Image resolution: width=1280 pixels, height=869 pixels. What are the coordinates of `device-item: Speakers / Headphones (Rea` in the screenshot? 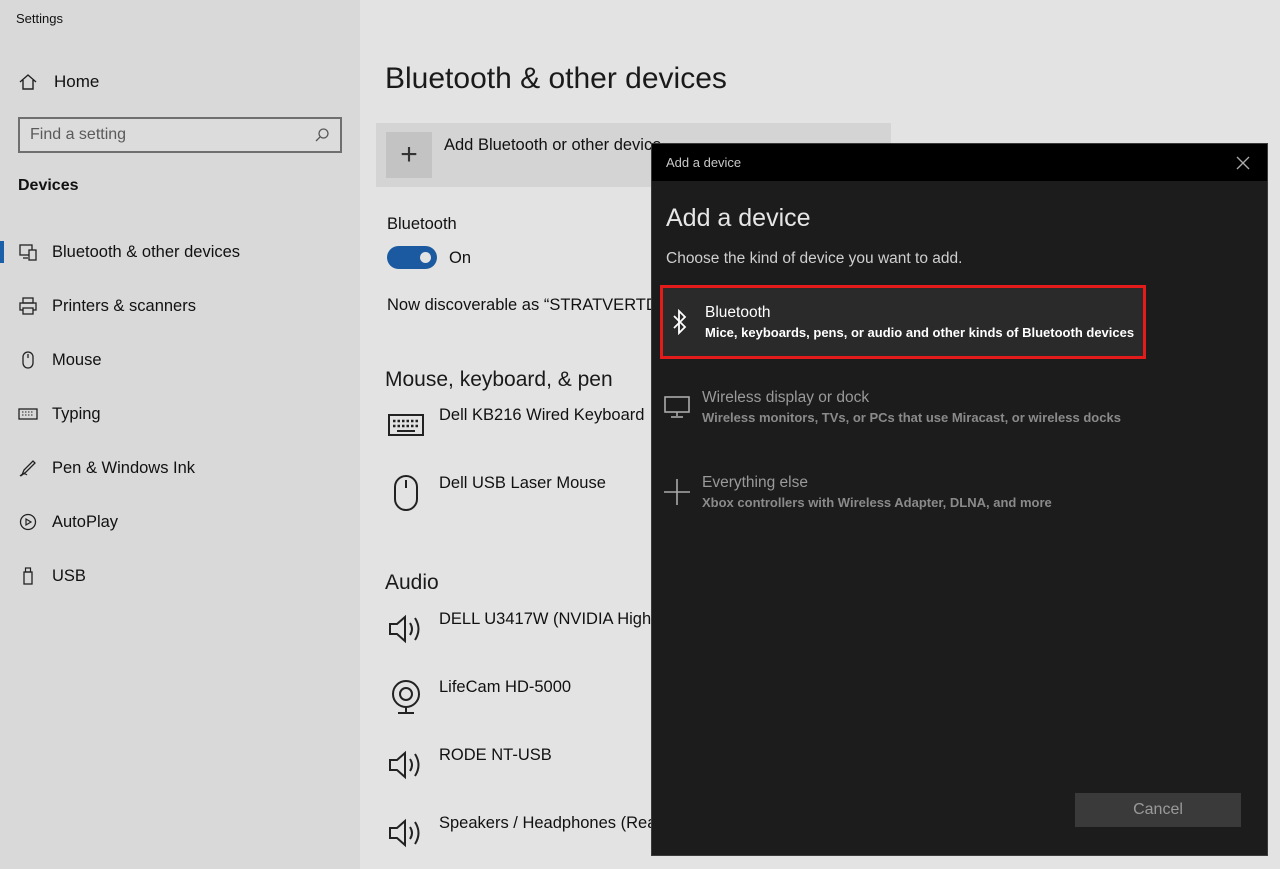 It's located at (521, 833).